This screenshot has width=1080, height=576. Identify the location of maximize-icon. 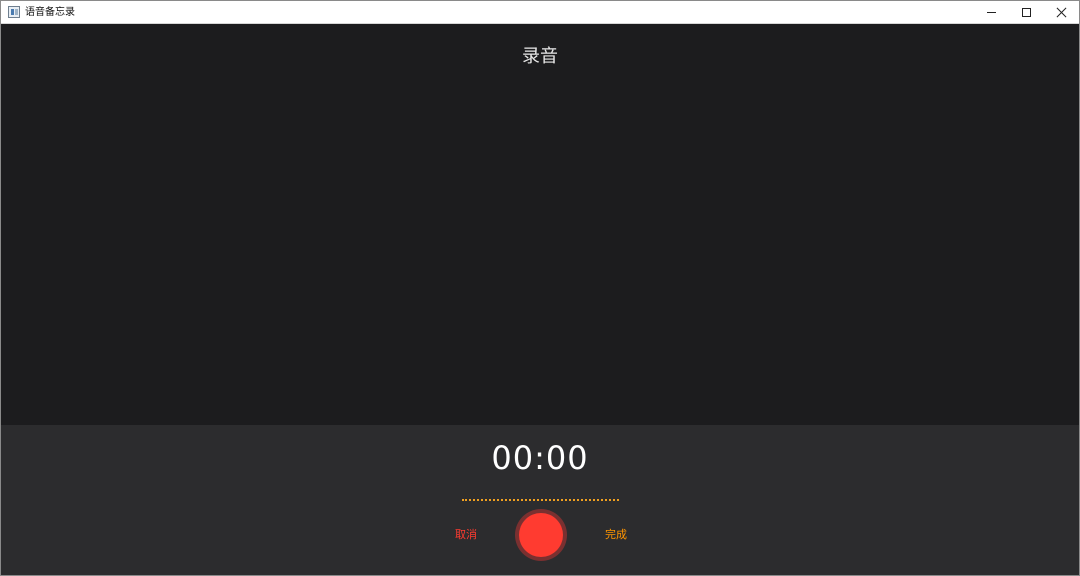
(1026, 12).